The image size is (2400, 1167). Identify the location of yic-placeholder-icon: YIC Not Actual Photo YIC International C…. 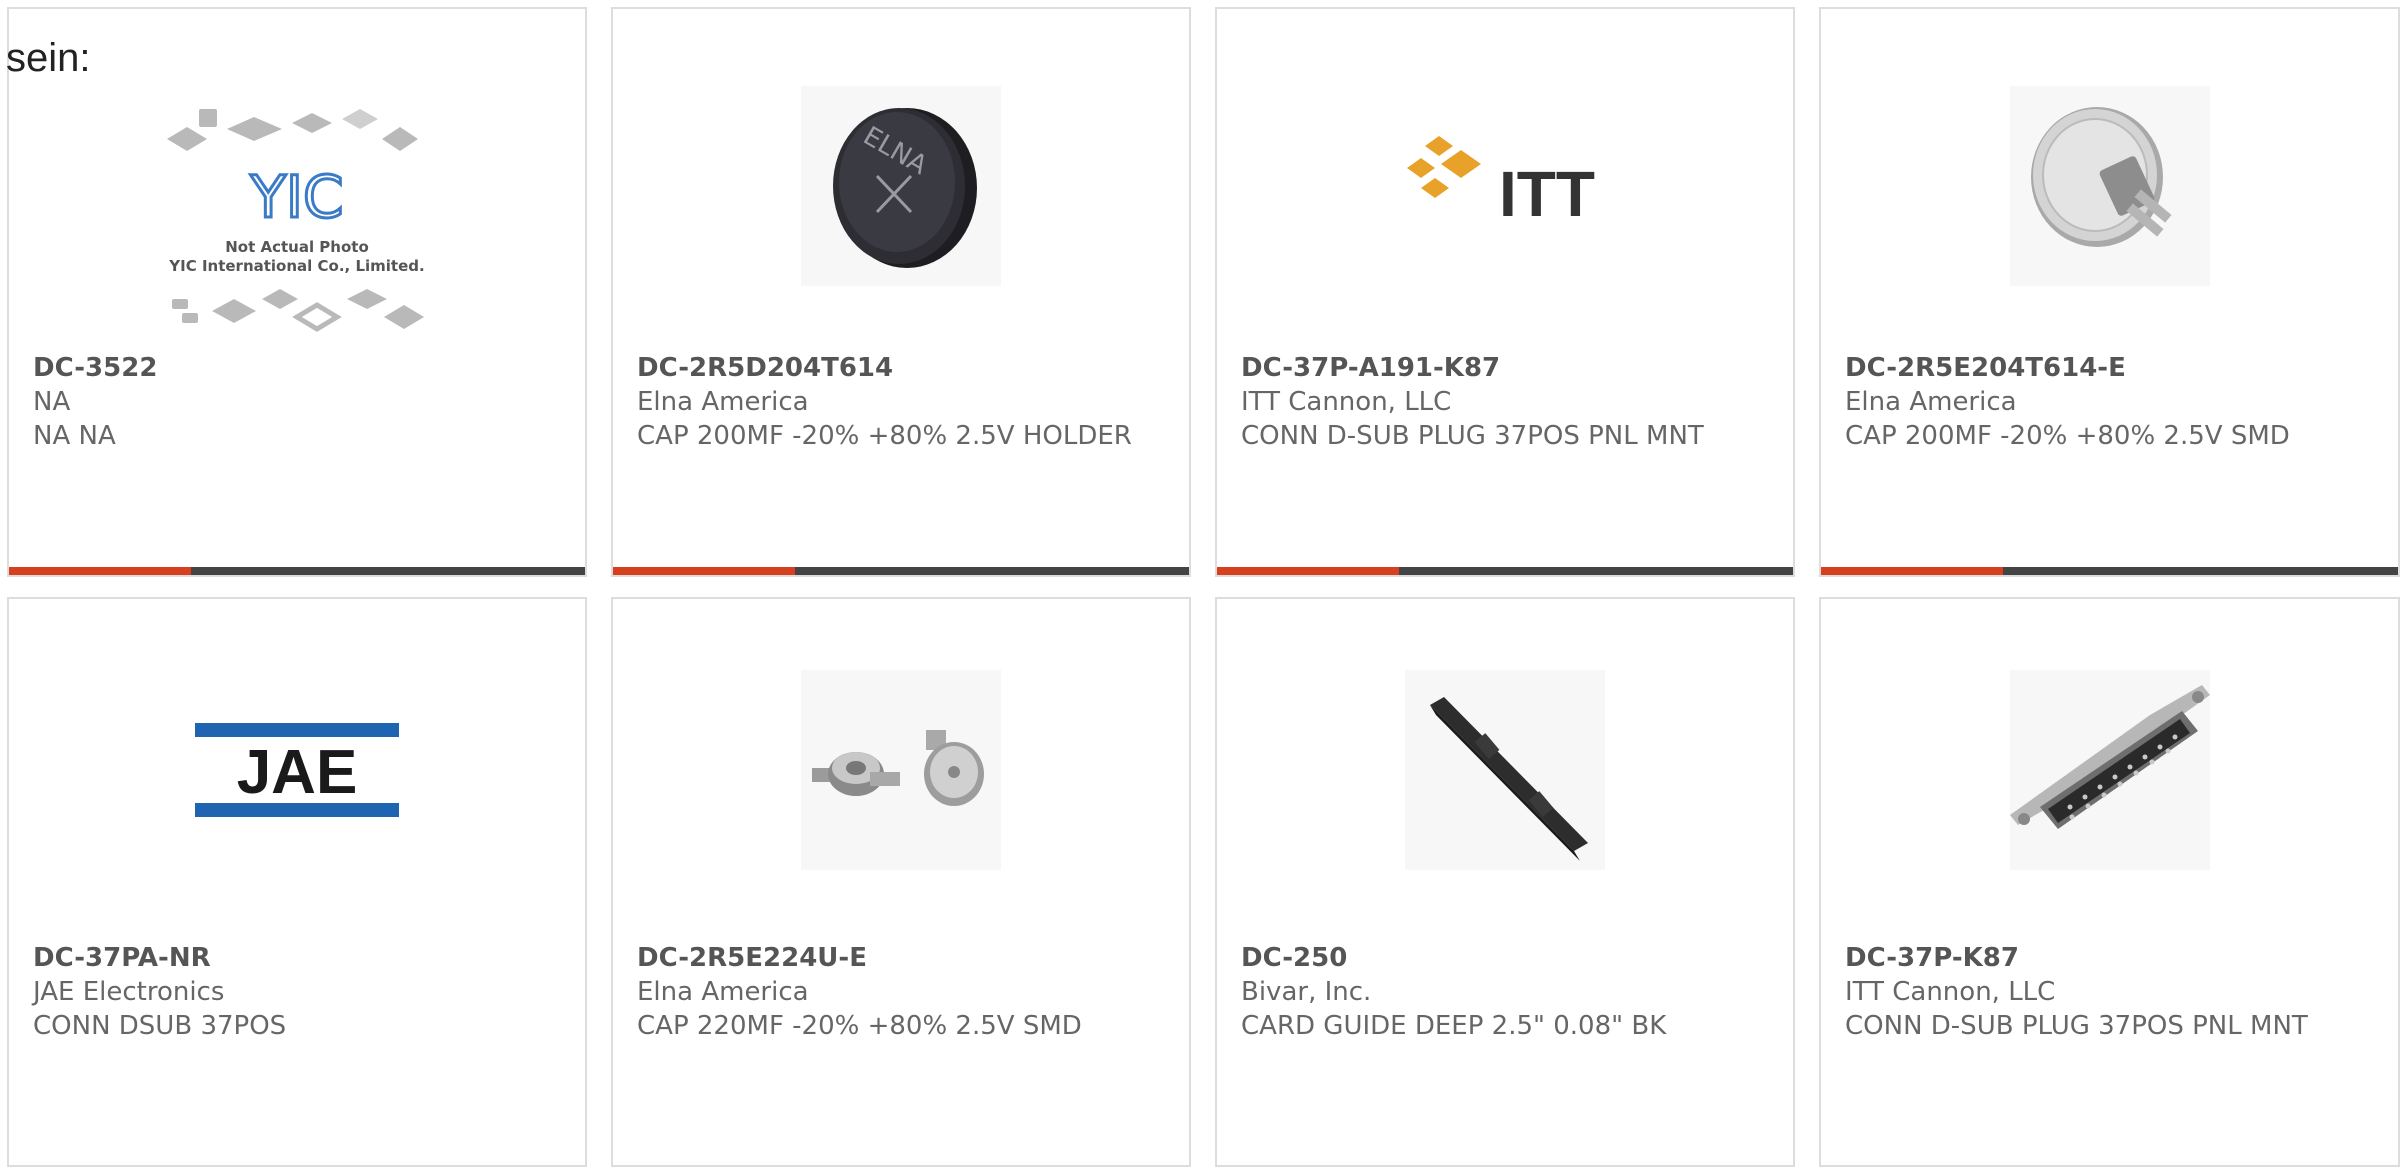
(296, 220).